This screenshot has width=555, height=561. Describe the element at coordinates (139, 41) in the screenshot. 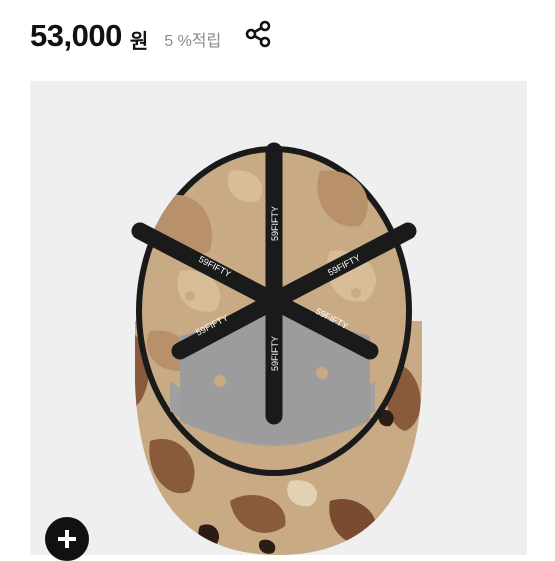

I see `currency-label: 원` at that location.